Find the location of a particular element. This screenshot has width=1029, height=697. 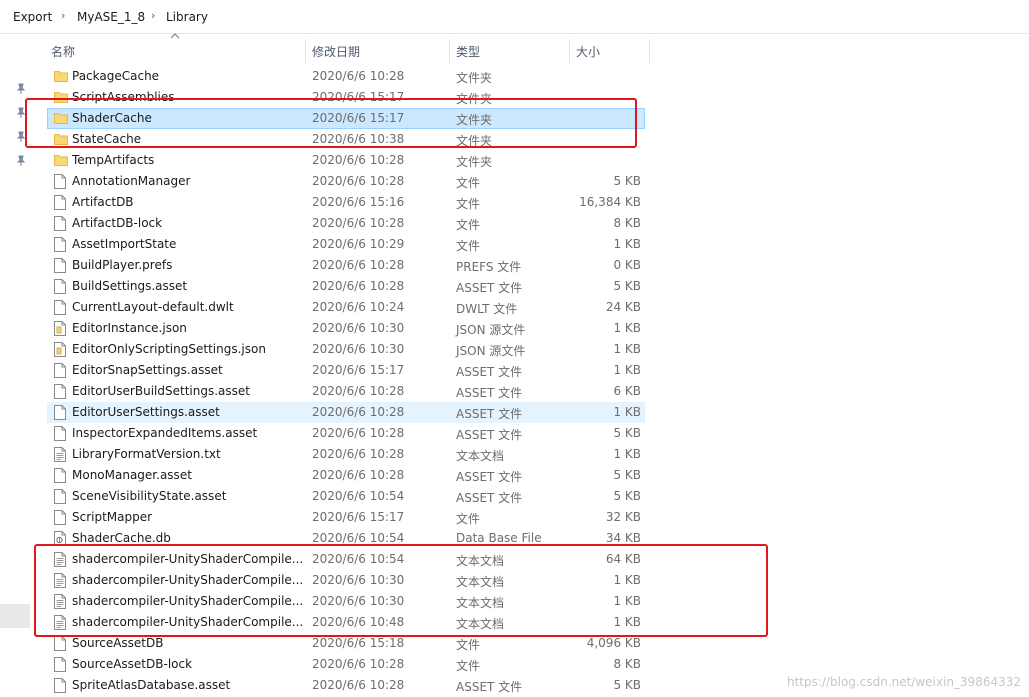

column-date: 修改日期 is located at coordinates (336, 51).